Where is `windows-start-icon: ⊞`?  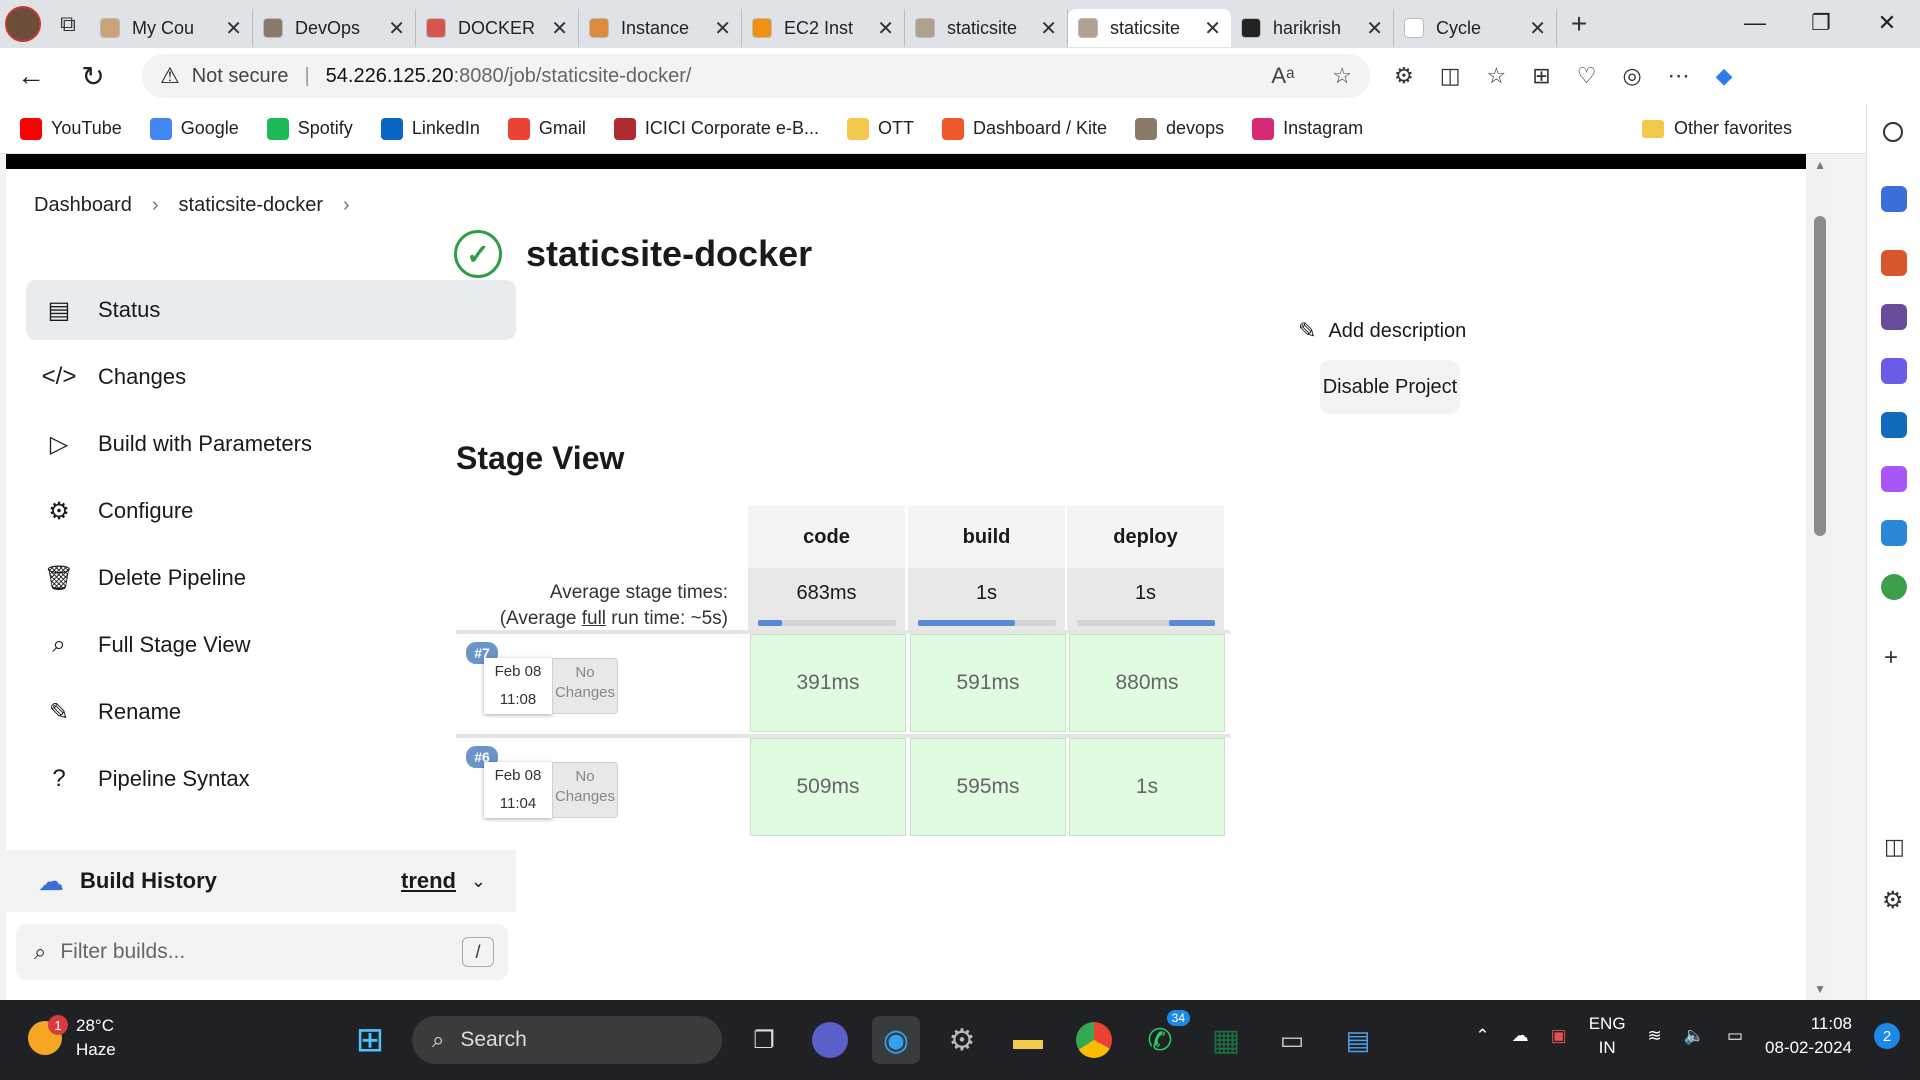 windows-start-icon: ⊞ is located at coordinates (370, 1040).